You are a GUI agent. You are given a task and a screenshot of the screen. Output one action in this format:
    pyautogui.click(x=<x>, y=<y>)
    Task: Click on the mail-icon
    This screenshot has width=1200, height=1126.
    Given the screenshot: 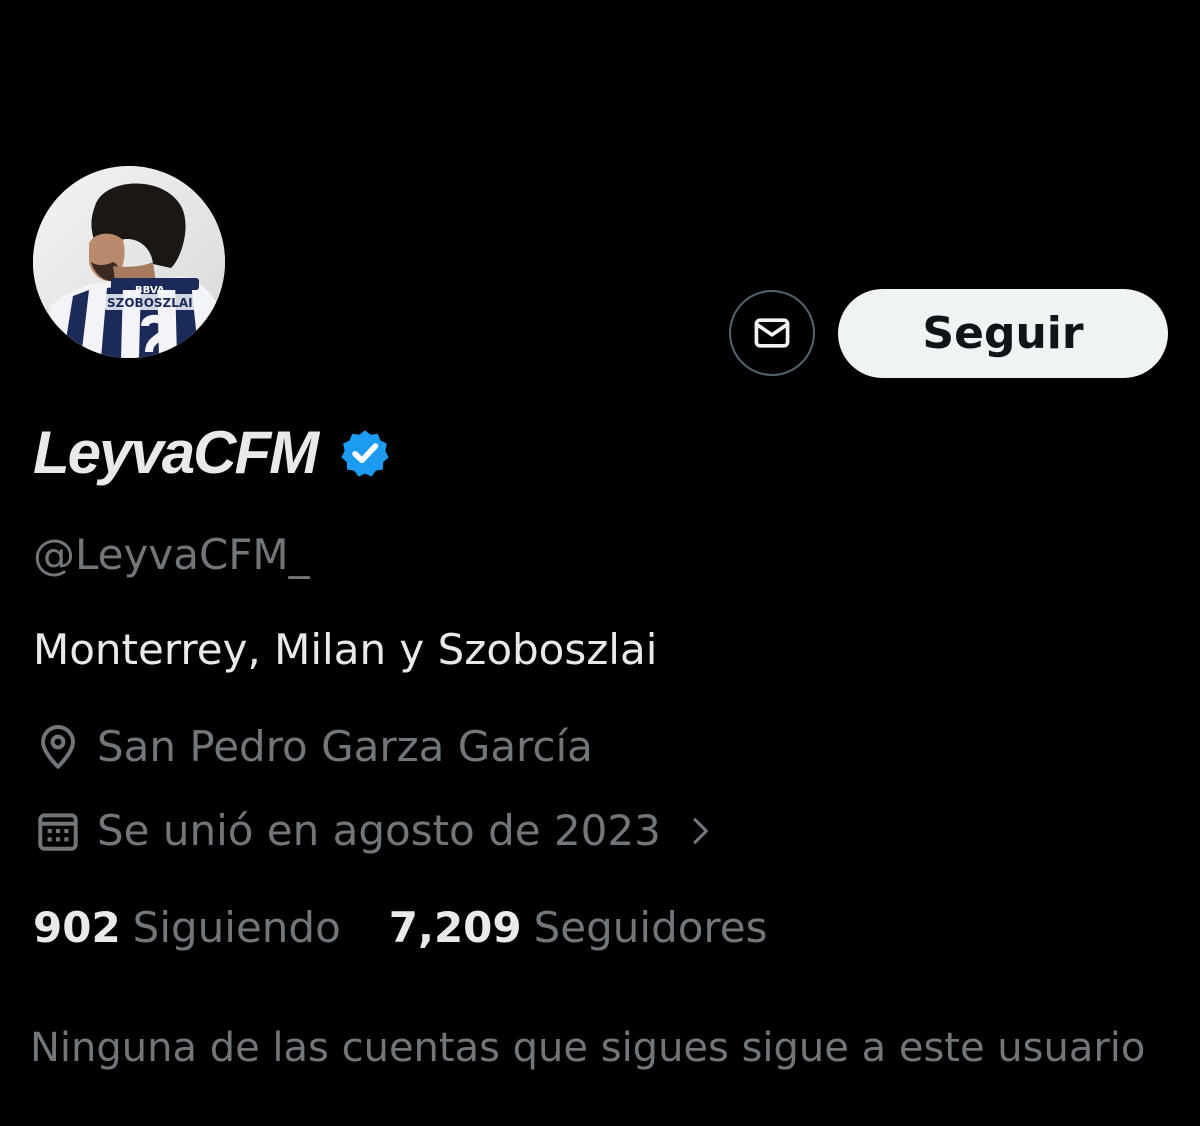 What is the action you would take?
    pyautogui.click(x=772, y=333)
    